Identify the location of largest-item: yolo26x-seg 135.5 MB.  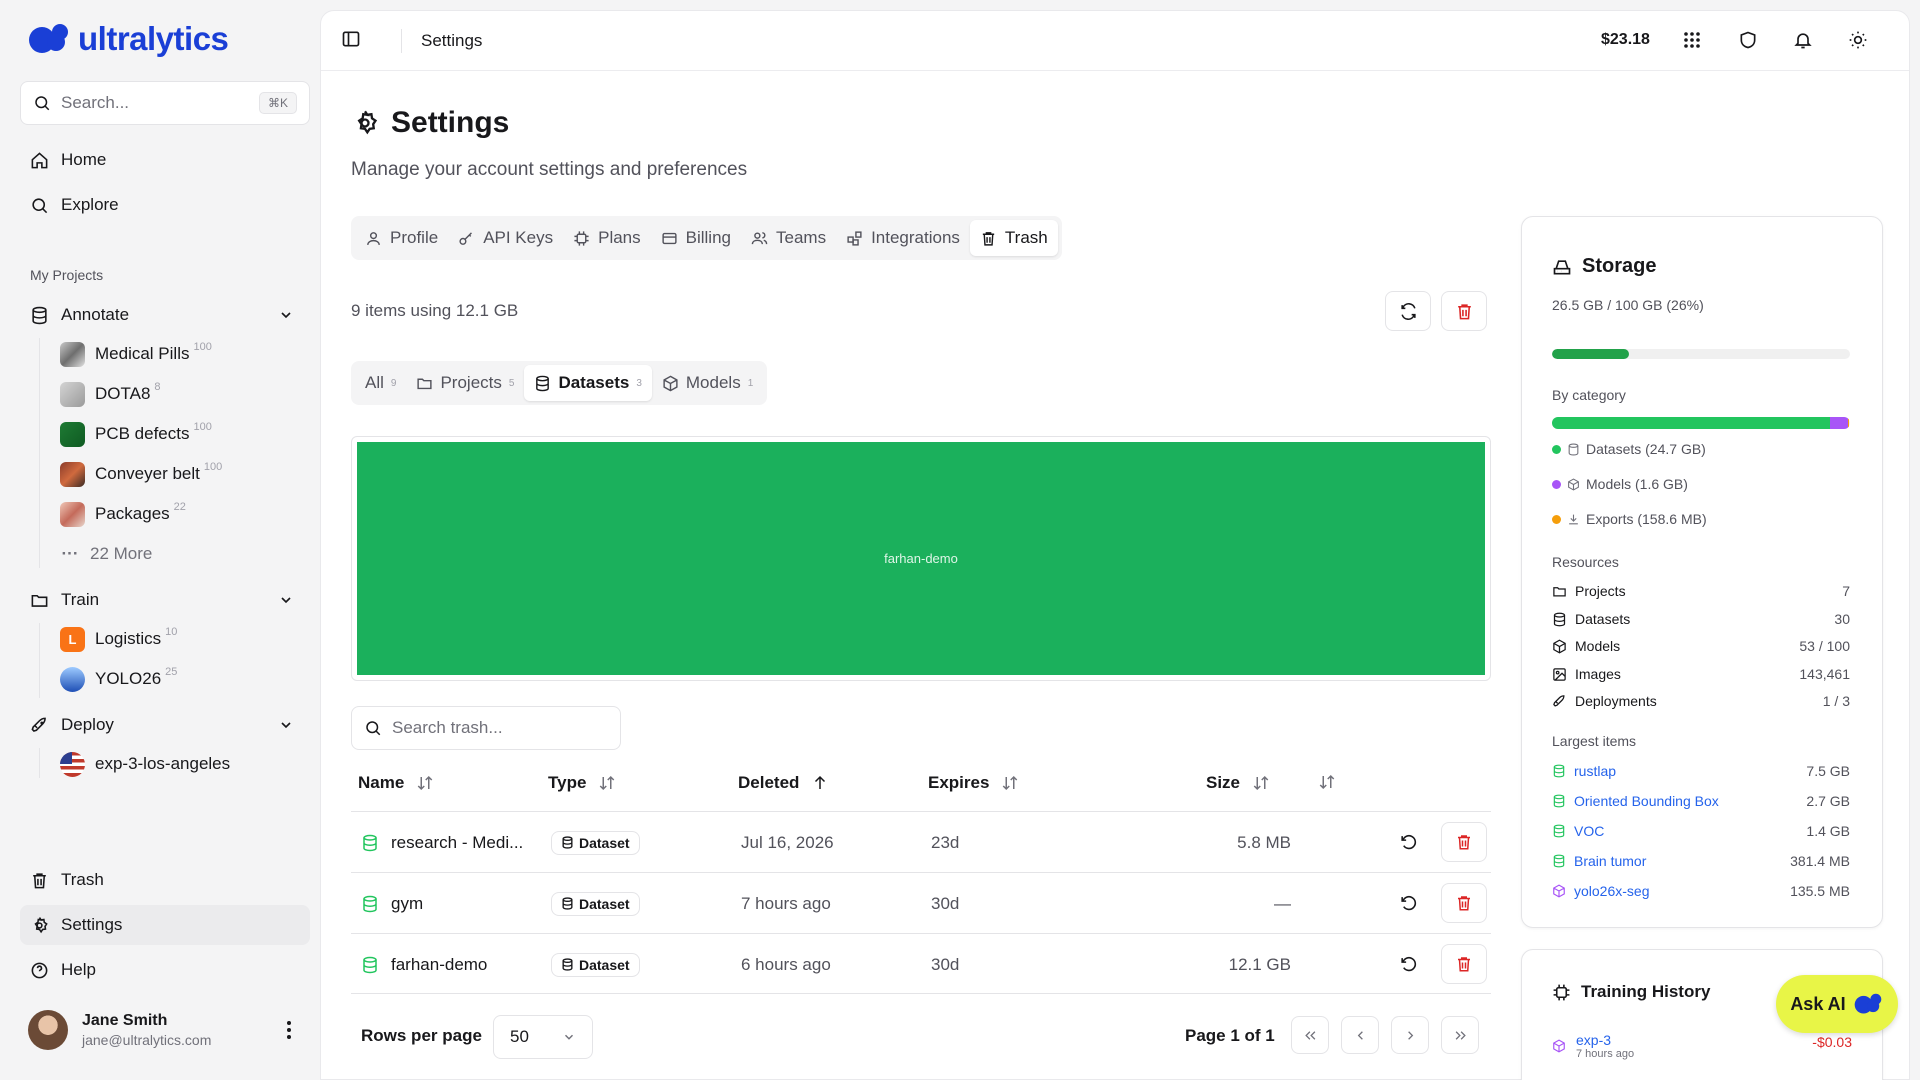
(1701, 891).